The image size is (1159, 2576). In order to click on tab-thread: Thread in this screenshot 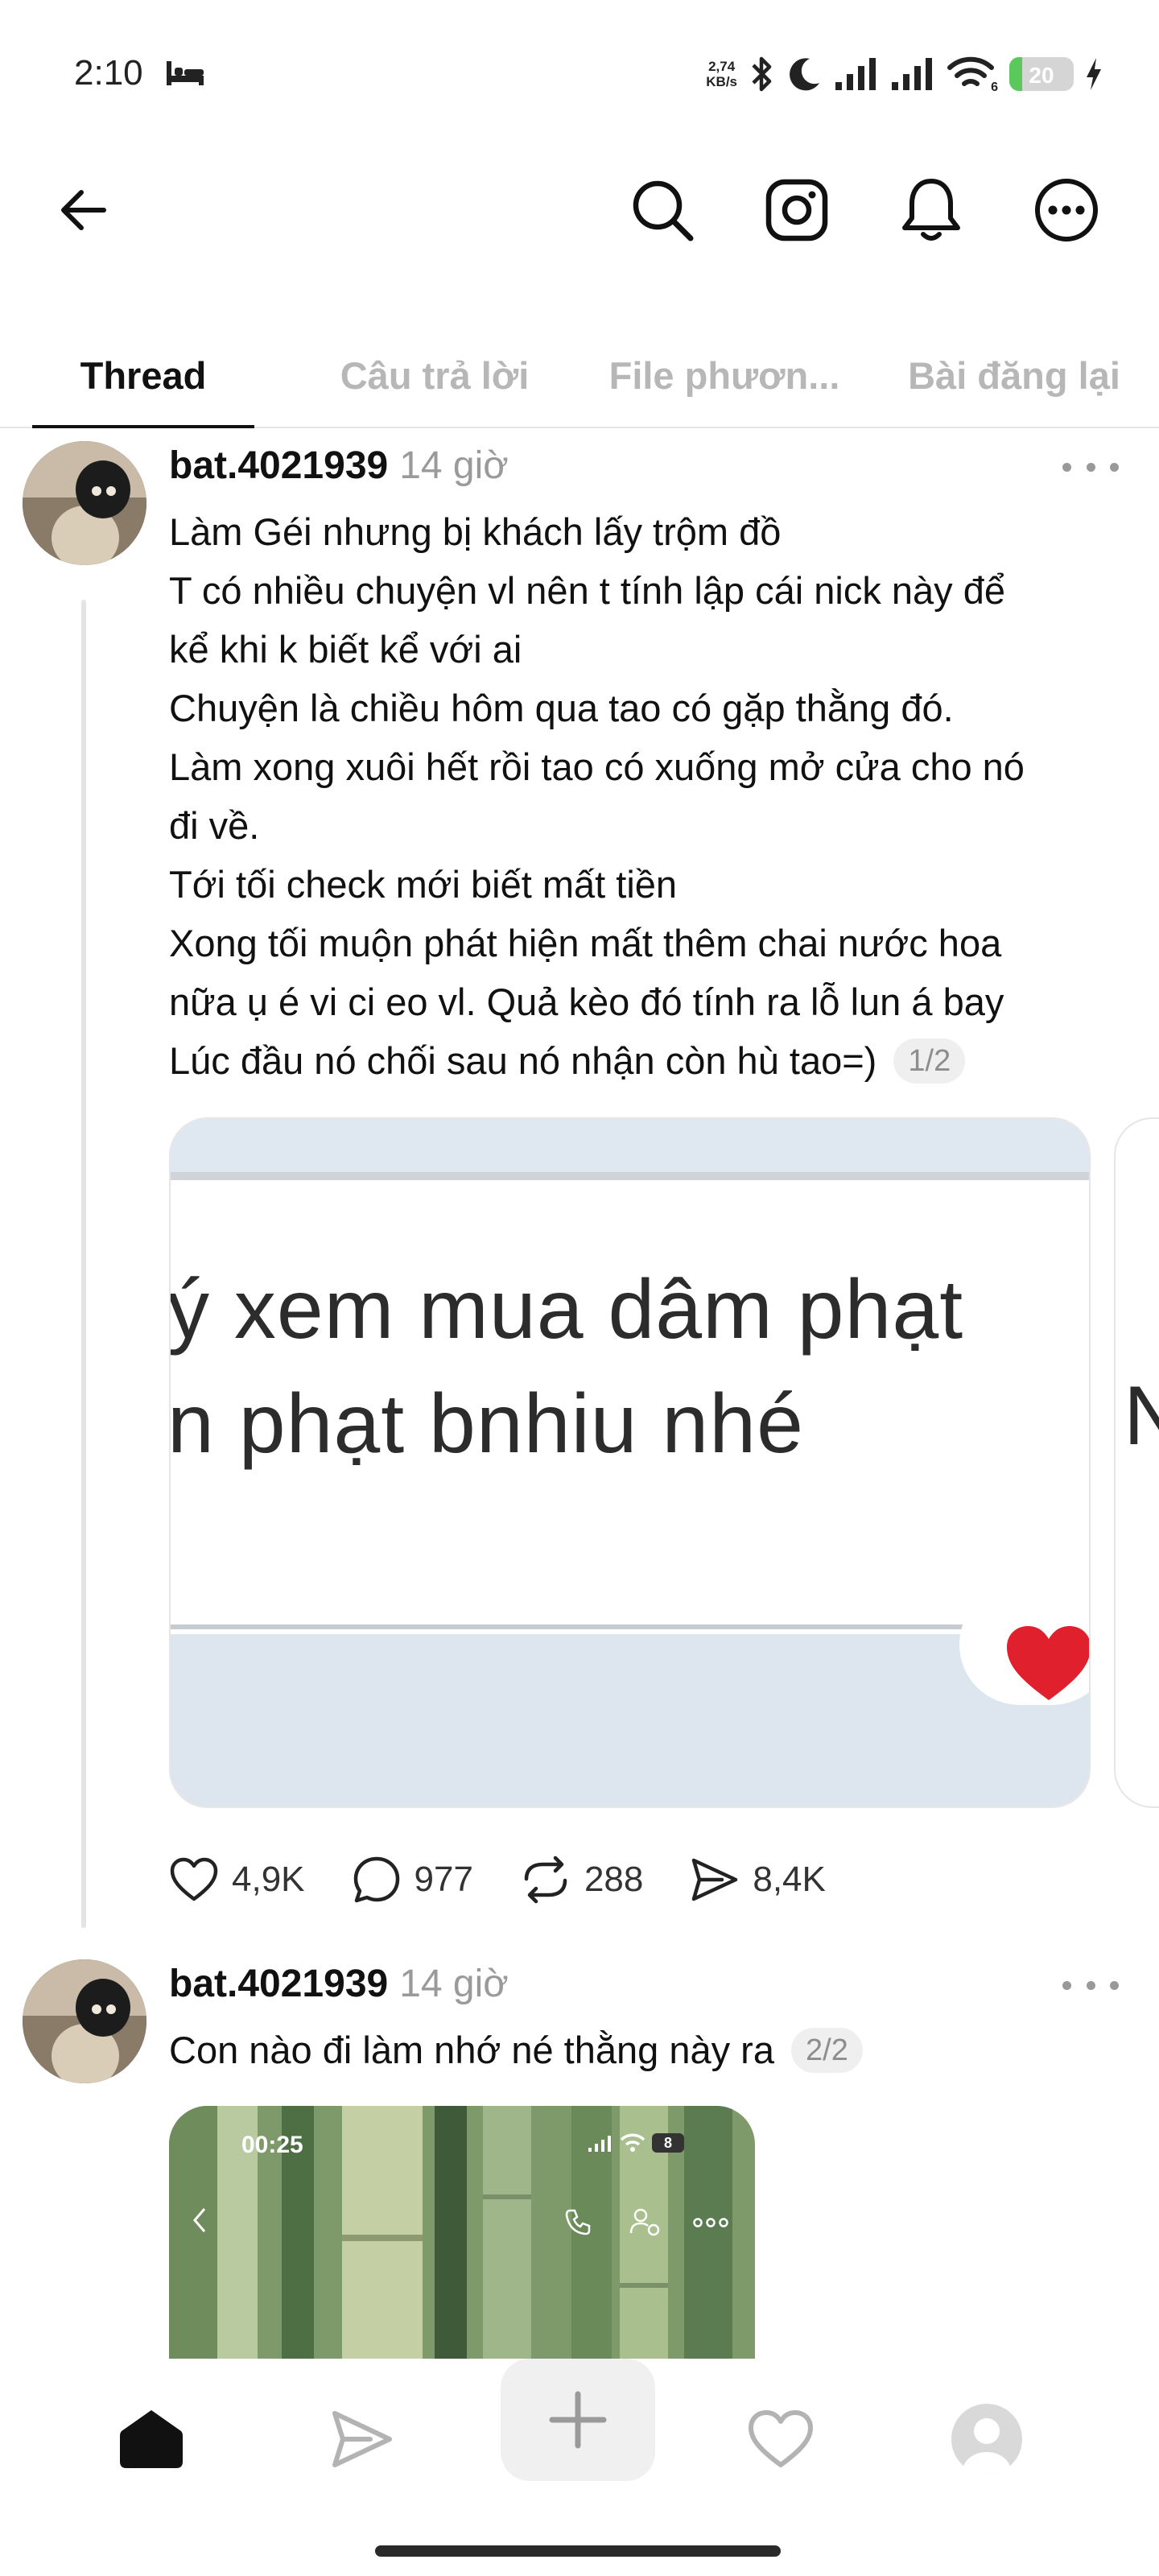, I will do `click(143, 375)`.